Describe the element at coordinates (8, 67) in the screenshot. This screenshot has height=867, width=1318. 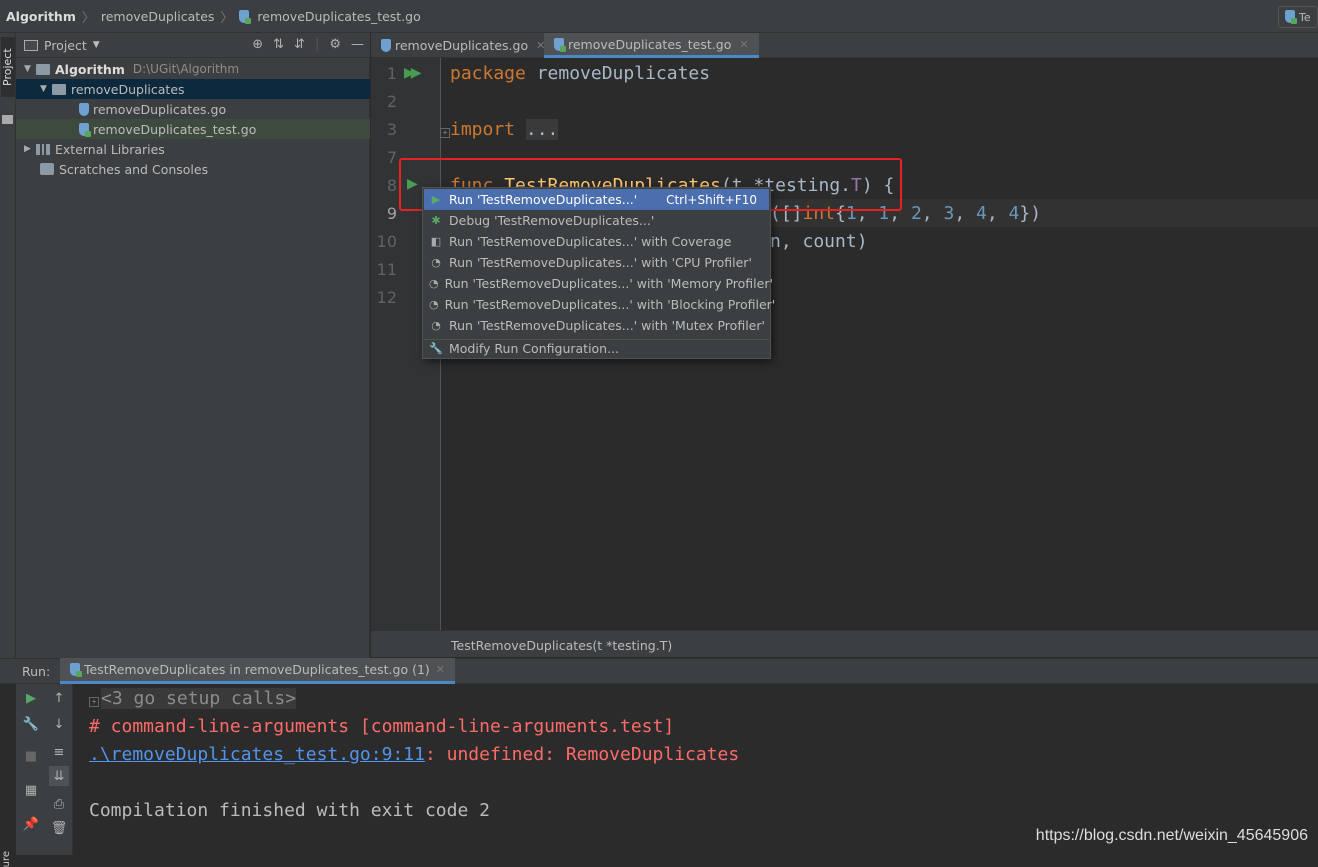
I see `project-tool-window-button: Project` at that location.